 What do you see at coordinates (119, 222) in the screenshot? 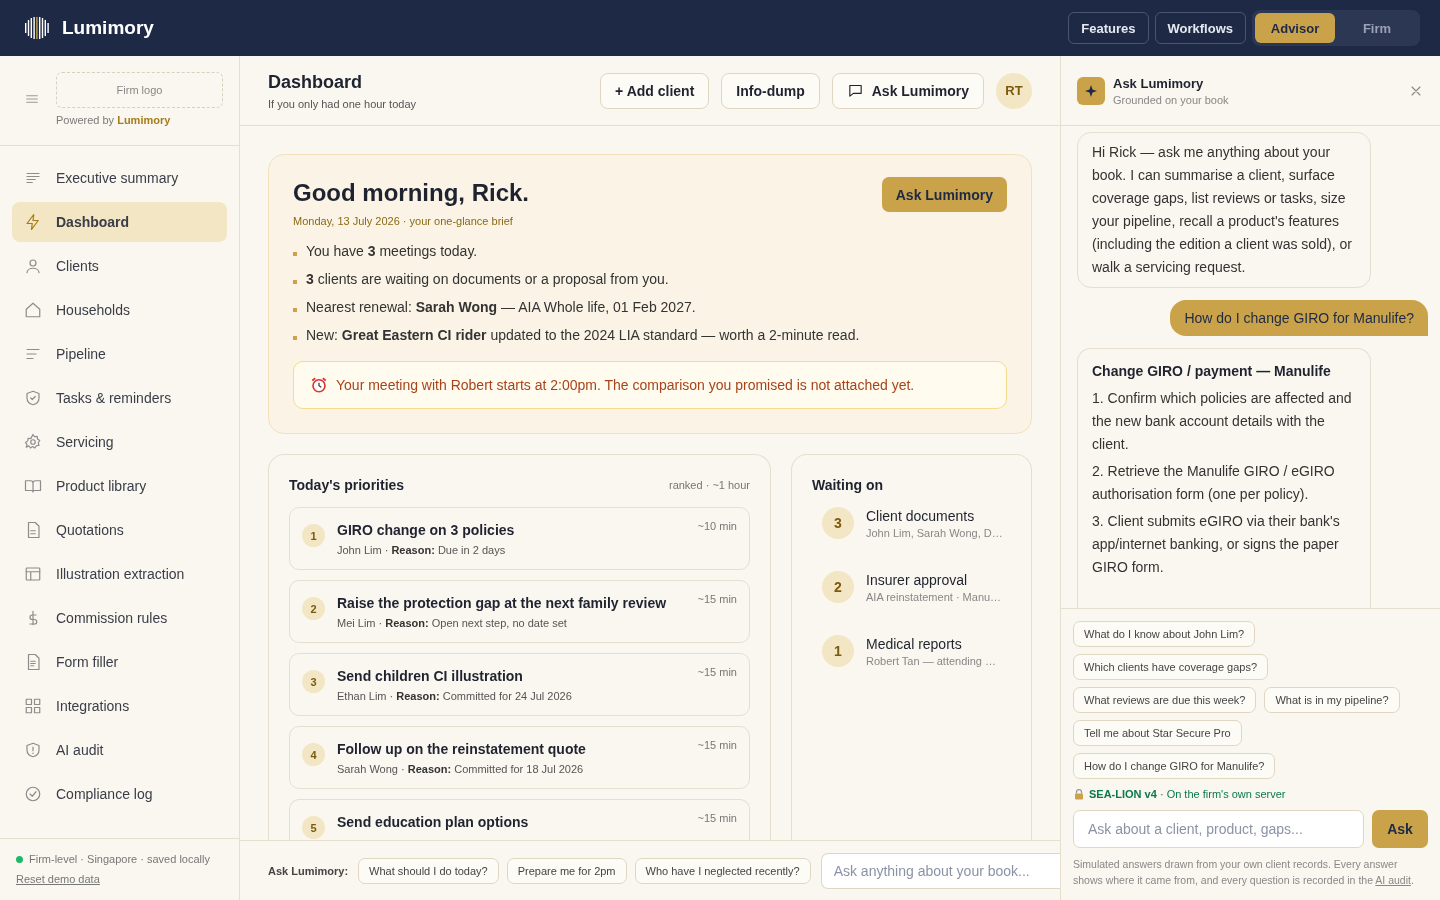
I see `sidebar-item: Dashboard` at bounding box center [119, 222].